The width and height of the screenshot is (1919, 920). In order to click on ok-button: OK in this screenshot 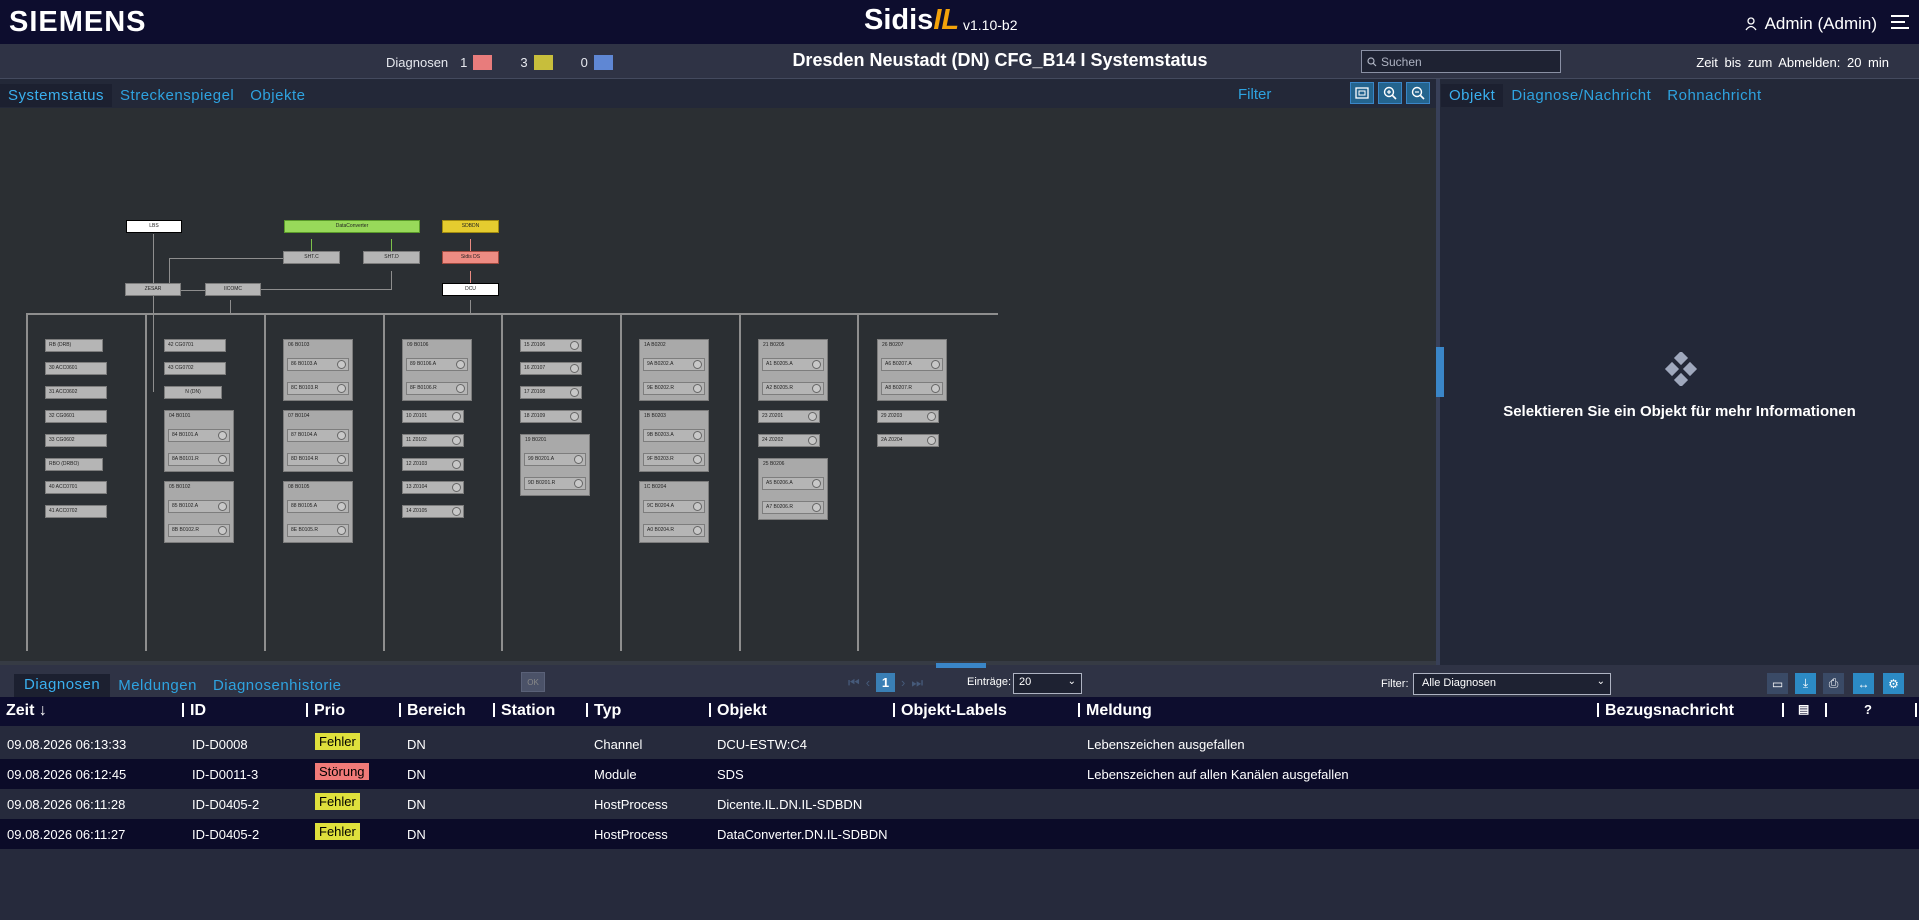, I will do `click(533, 682)`.